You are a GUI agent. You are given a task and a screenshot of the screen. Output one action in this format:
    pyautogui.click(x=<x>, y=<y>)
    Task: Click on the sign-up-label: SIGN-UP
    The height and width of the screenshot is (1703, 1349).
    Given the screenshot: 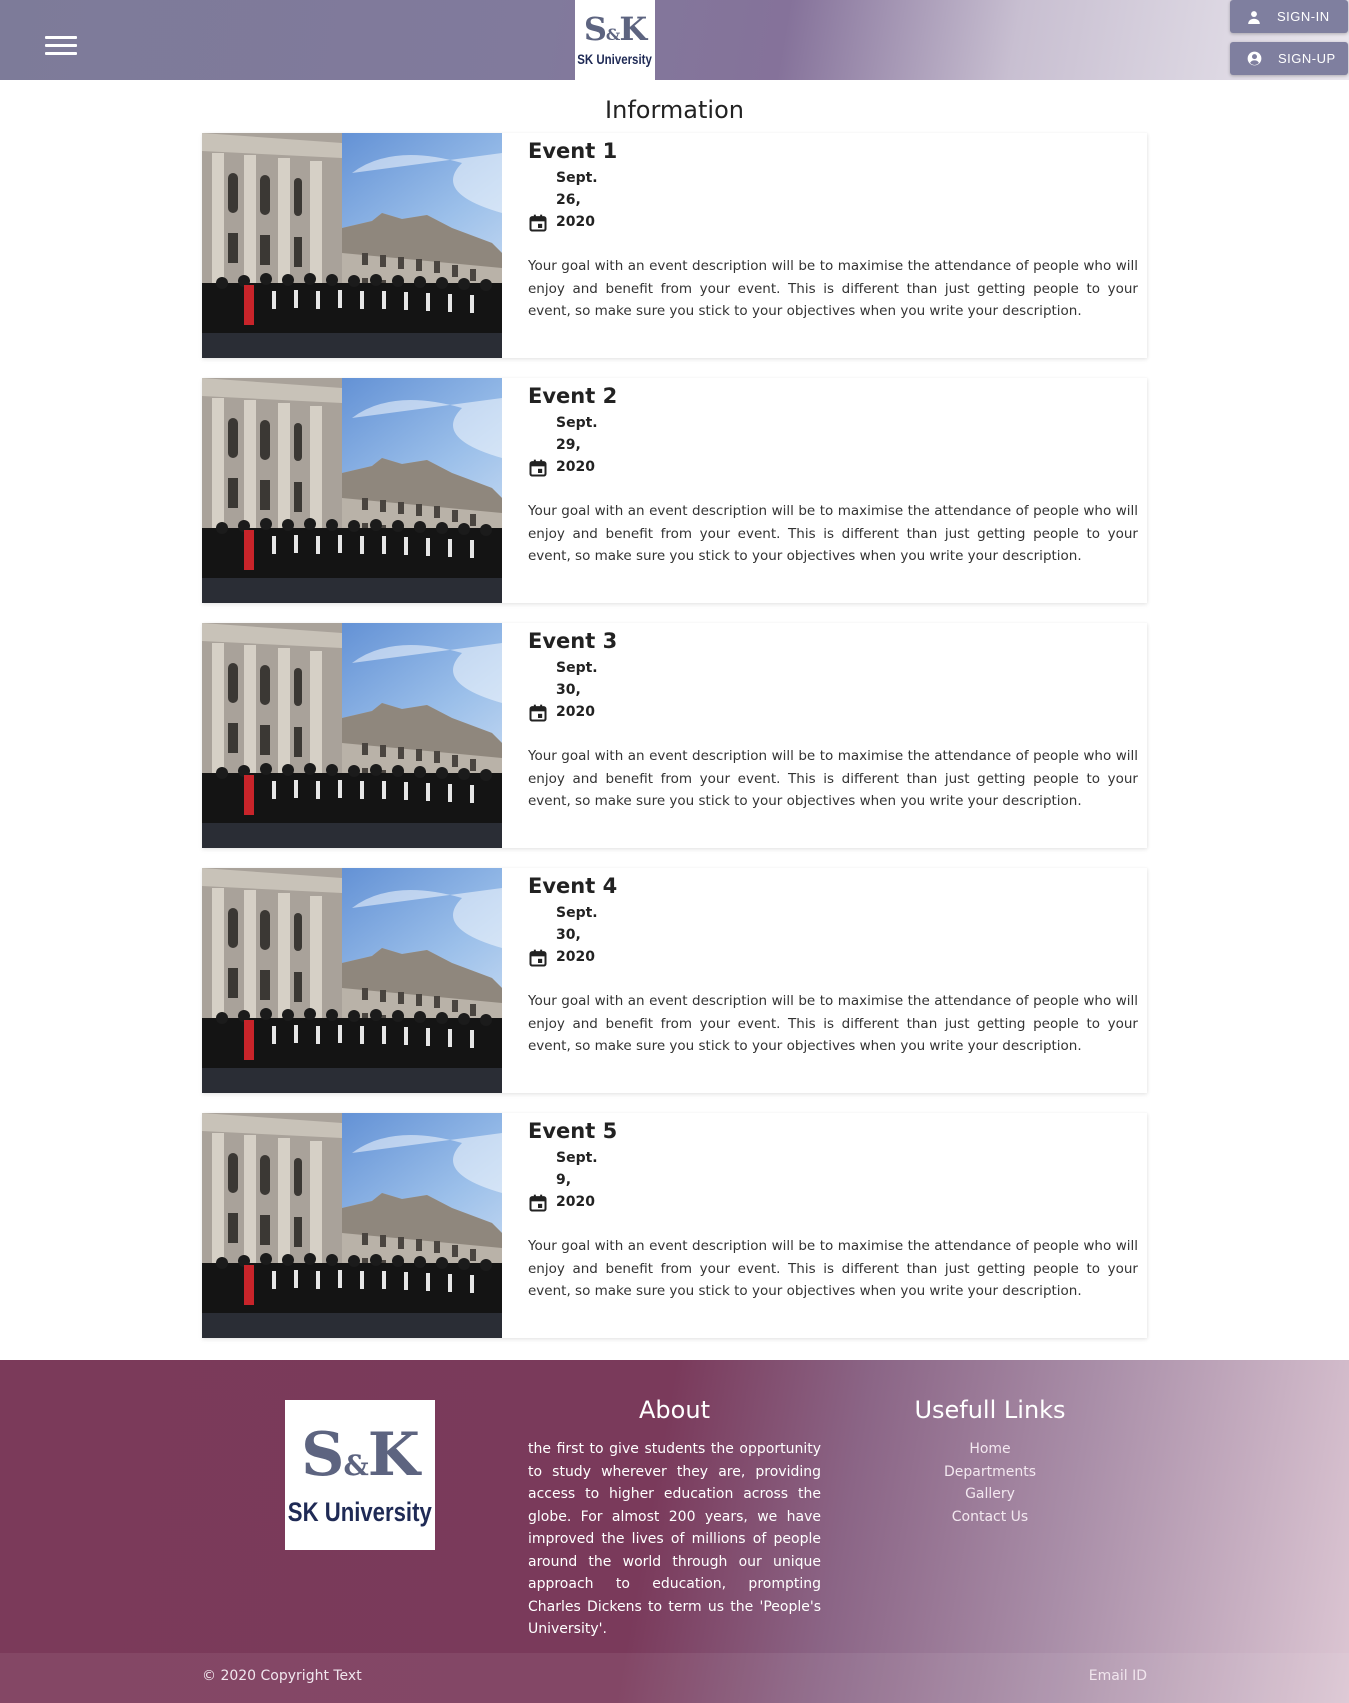 What is the action you would take?
    pyautogui.click(x=1307, y=58)
    